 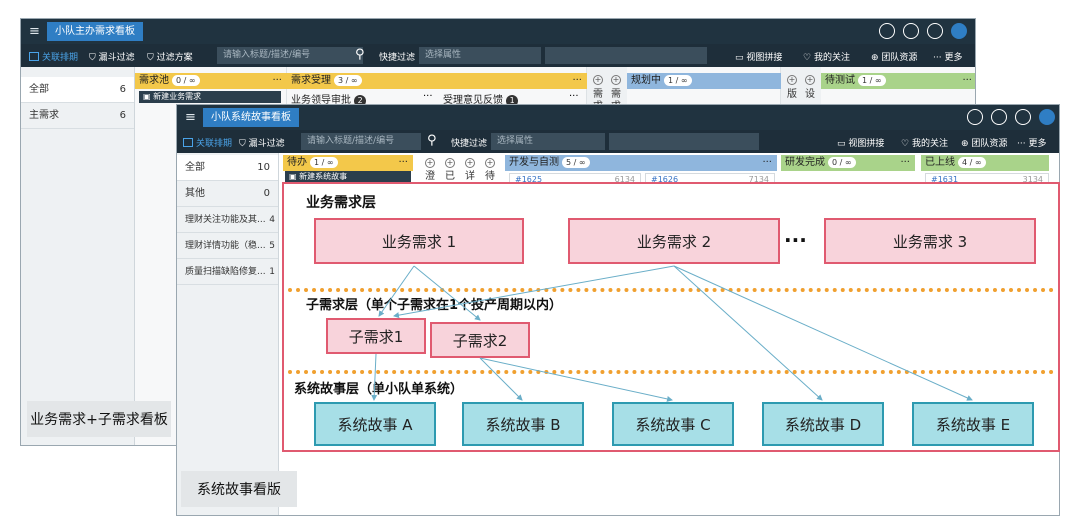 I want to click on layer2-title: 子需求层（单个子需求在1个投产周期以内）, so click(x=434, y=305).